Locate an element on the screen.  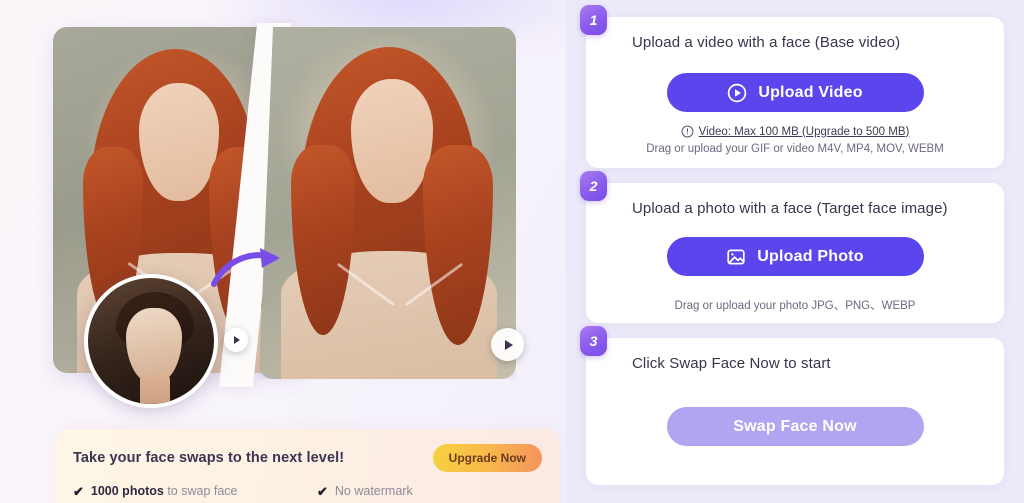
target-face-thumbnail is located at coordinates (151, 341).